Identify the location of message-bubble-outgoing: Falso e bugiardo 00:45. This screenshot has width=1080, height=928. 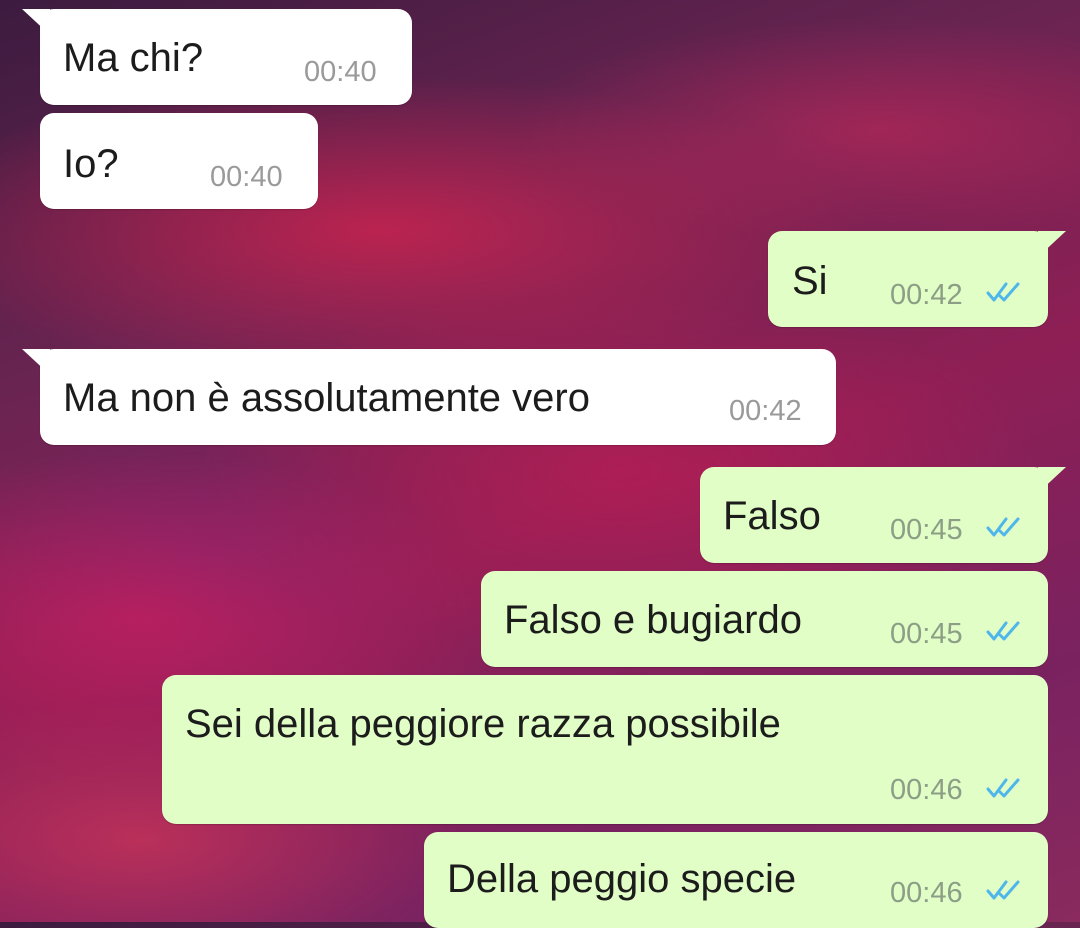
(764, 619).